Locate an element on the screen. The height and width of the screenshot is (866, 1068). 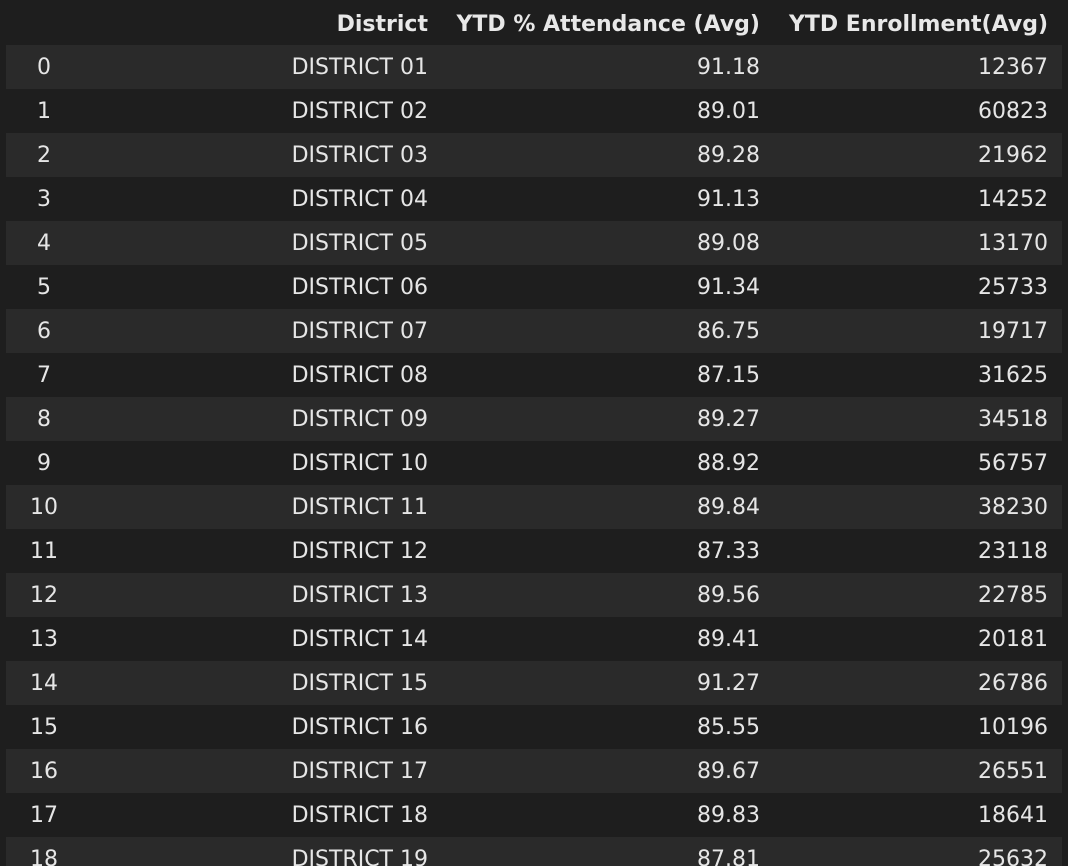
table-row: 5 DISTRICT 06 91.34 25733 is located at coordinates (534, 287).